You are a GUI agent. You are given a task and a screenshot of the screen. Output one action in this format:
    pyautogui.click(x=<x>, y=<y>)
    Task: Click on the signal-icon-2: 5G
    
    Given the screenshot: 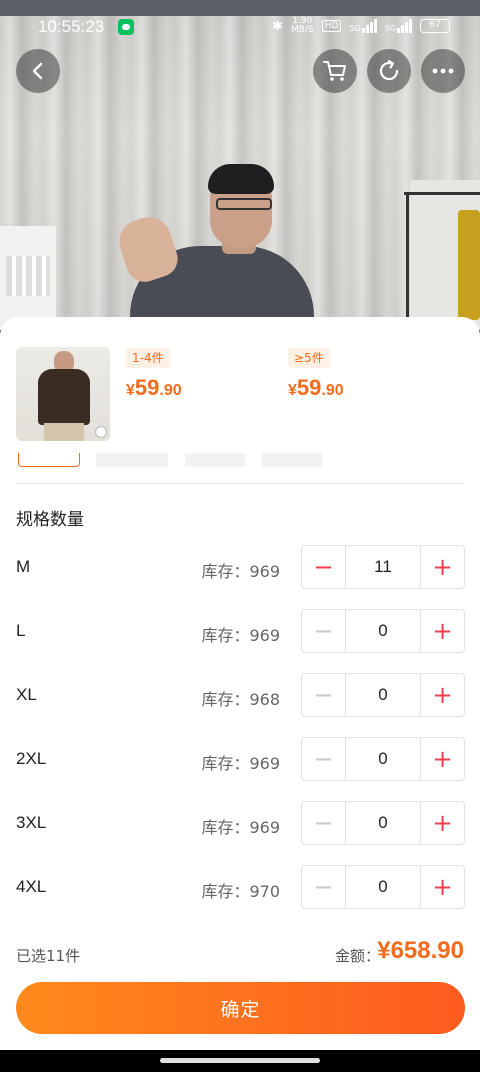 What is the action you would take?
    pyautogui.click(x=398, y=26)
    